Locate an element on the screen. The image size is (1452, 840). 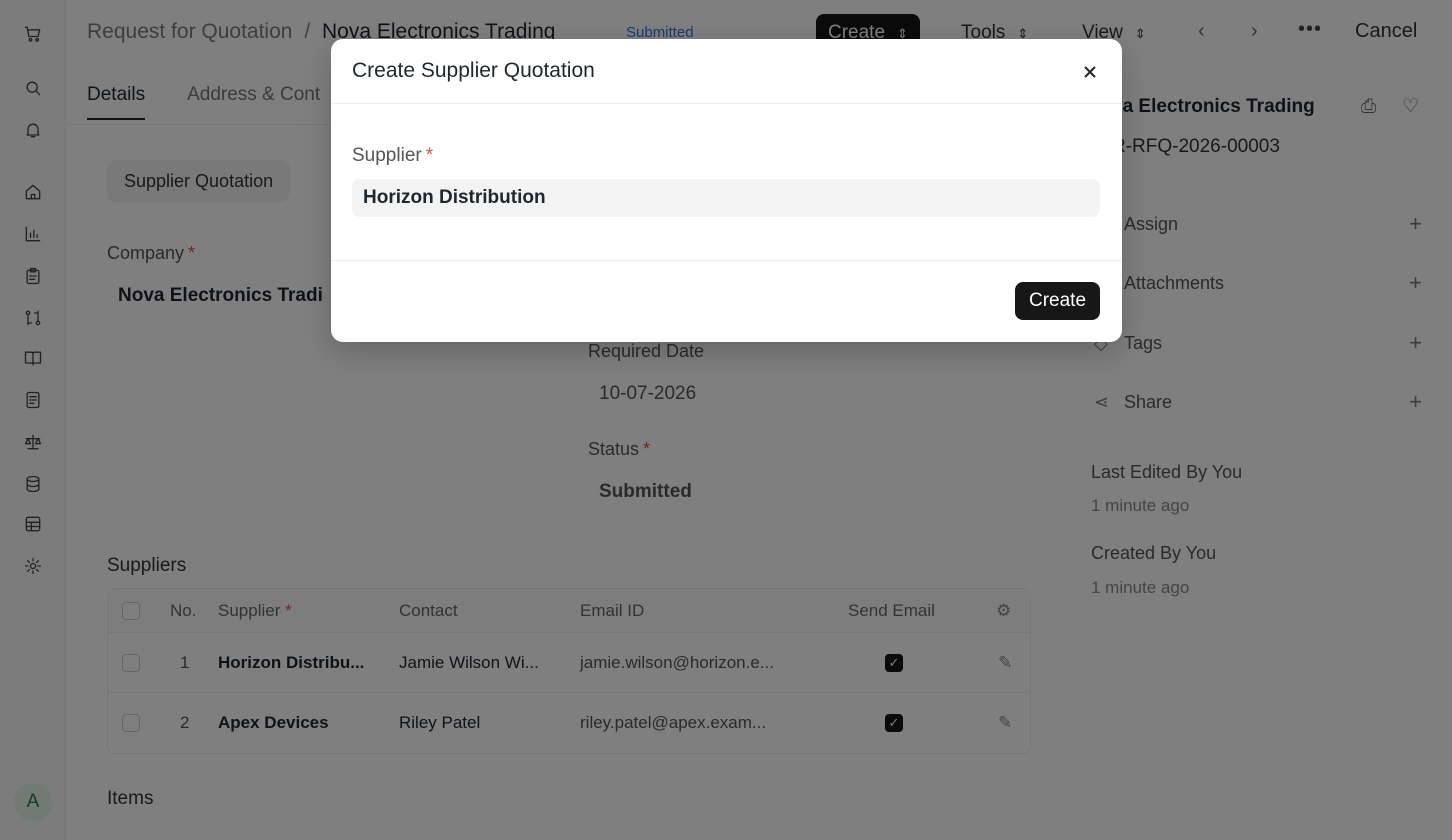
supplier-field-label: Supplier * is located at coordinates (392, 156).